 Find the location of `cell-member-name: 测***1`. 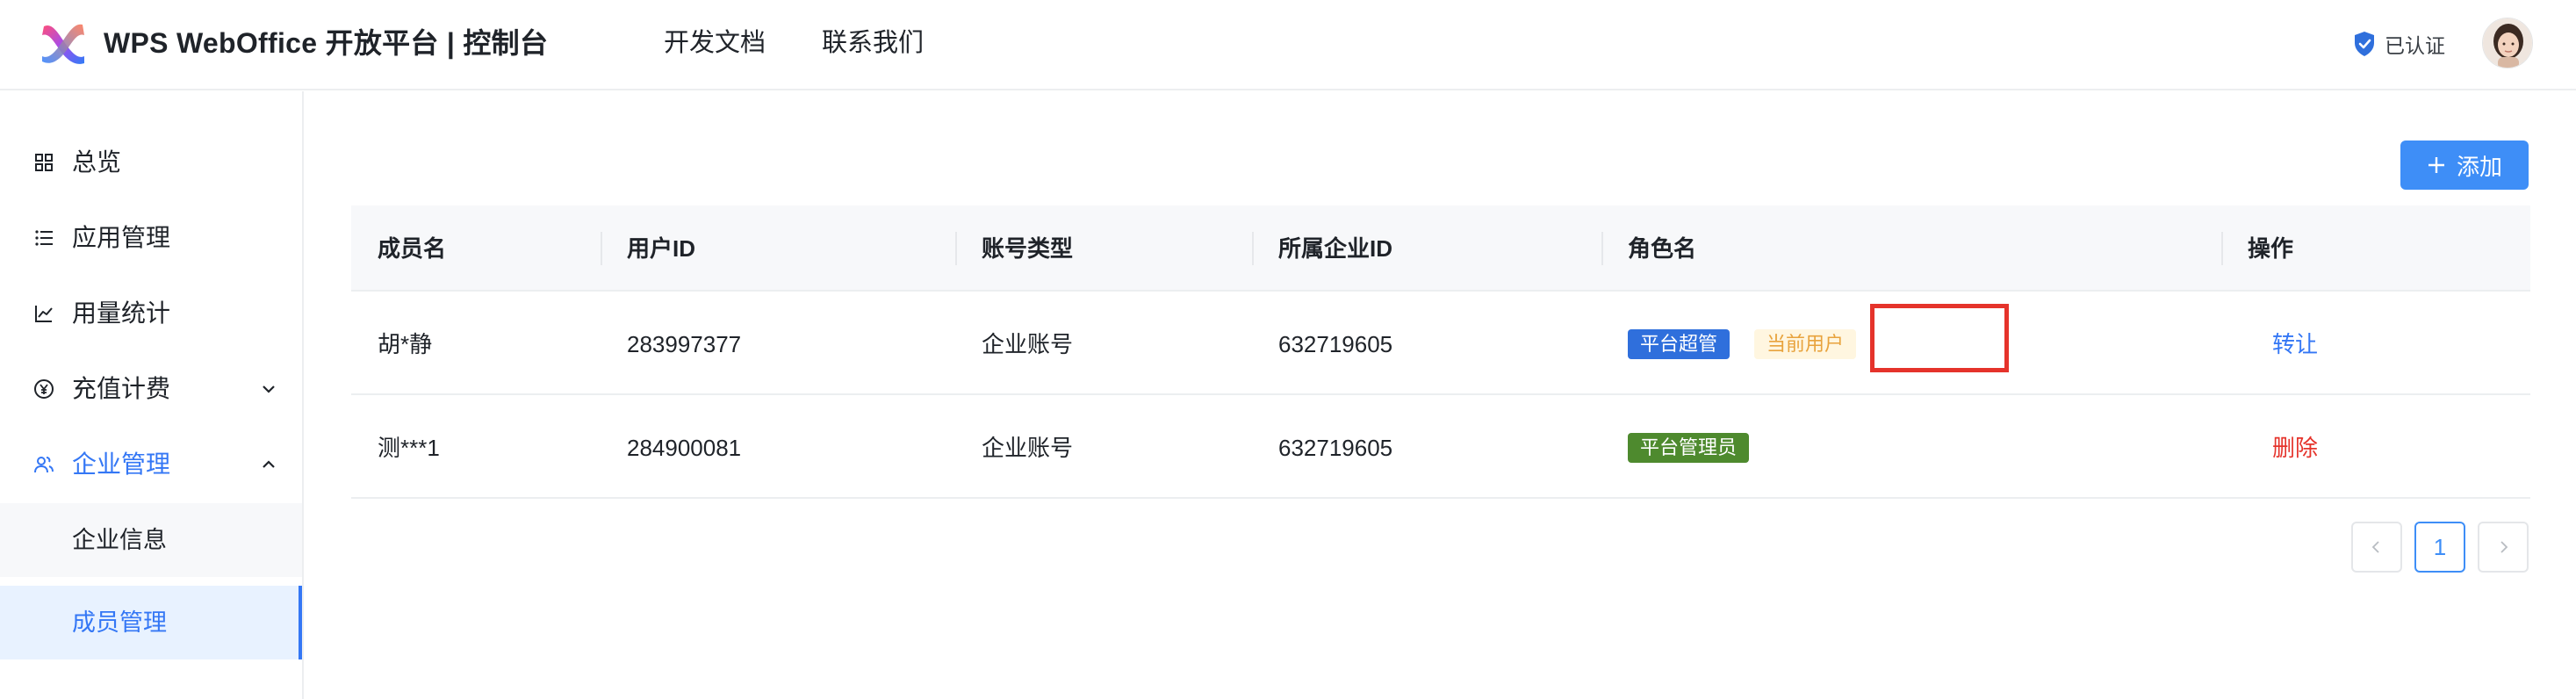

cell-member-name: 测***1 is located at coordinates (409, 448).